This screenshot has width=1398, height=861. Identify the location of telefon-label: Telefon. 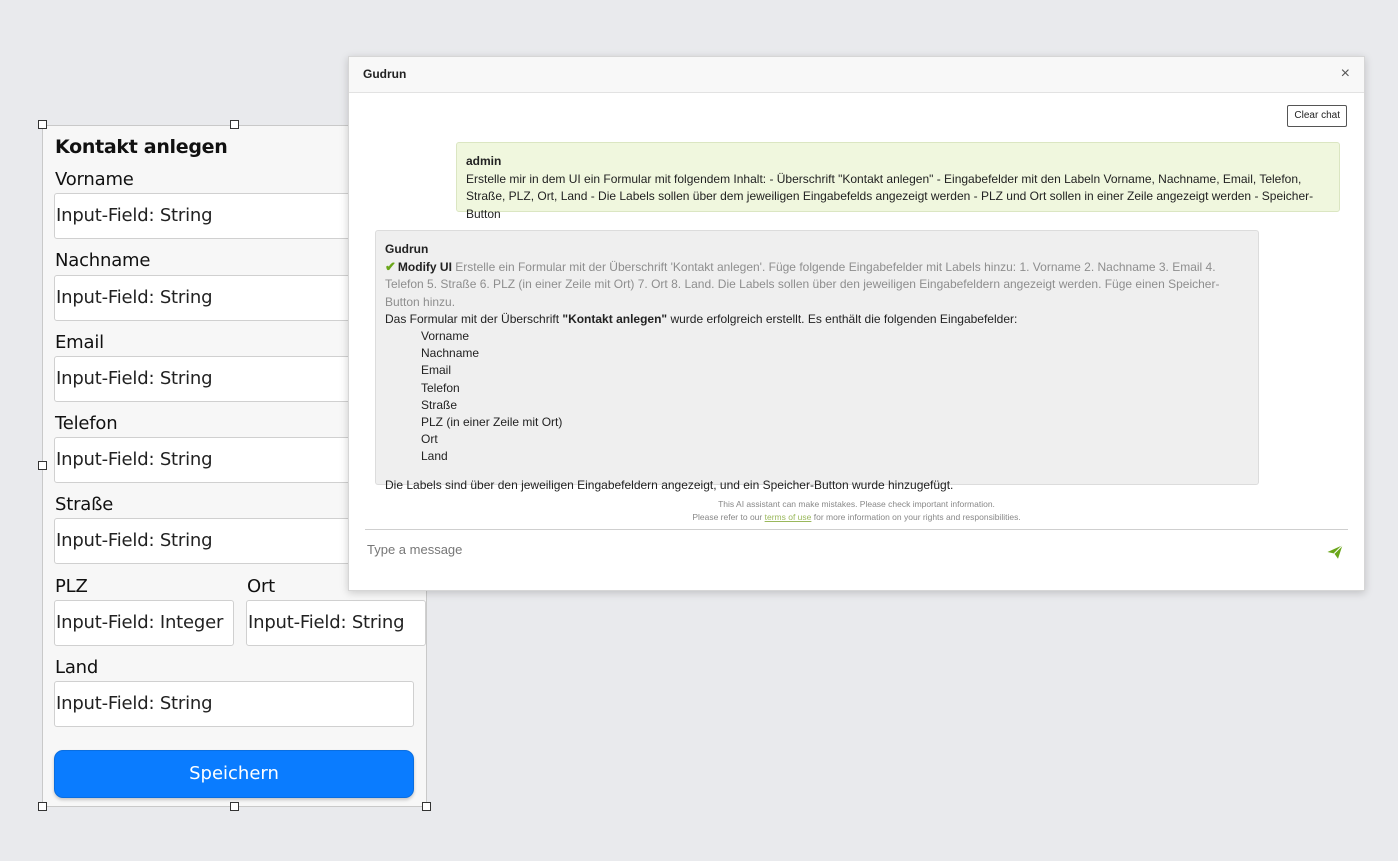
(86, 423).